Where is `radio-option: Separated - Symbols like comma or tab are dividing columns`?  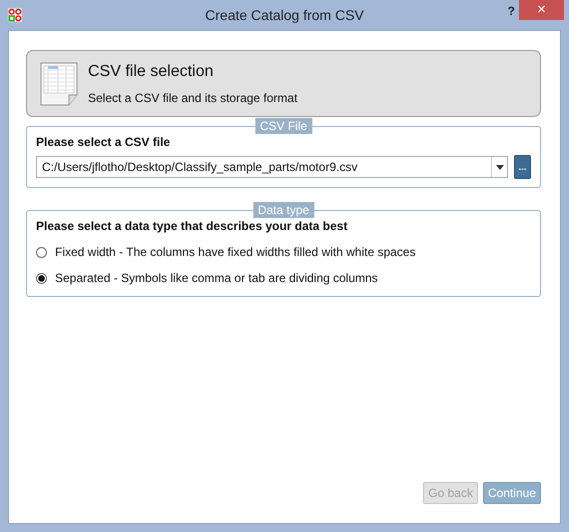 radio-option: Separated - Symbols like comma or tab are dividing columns is located at coordinates (283, 278).